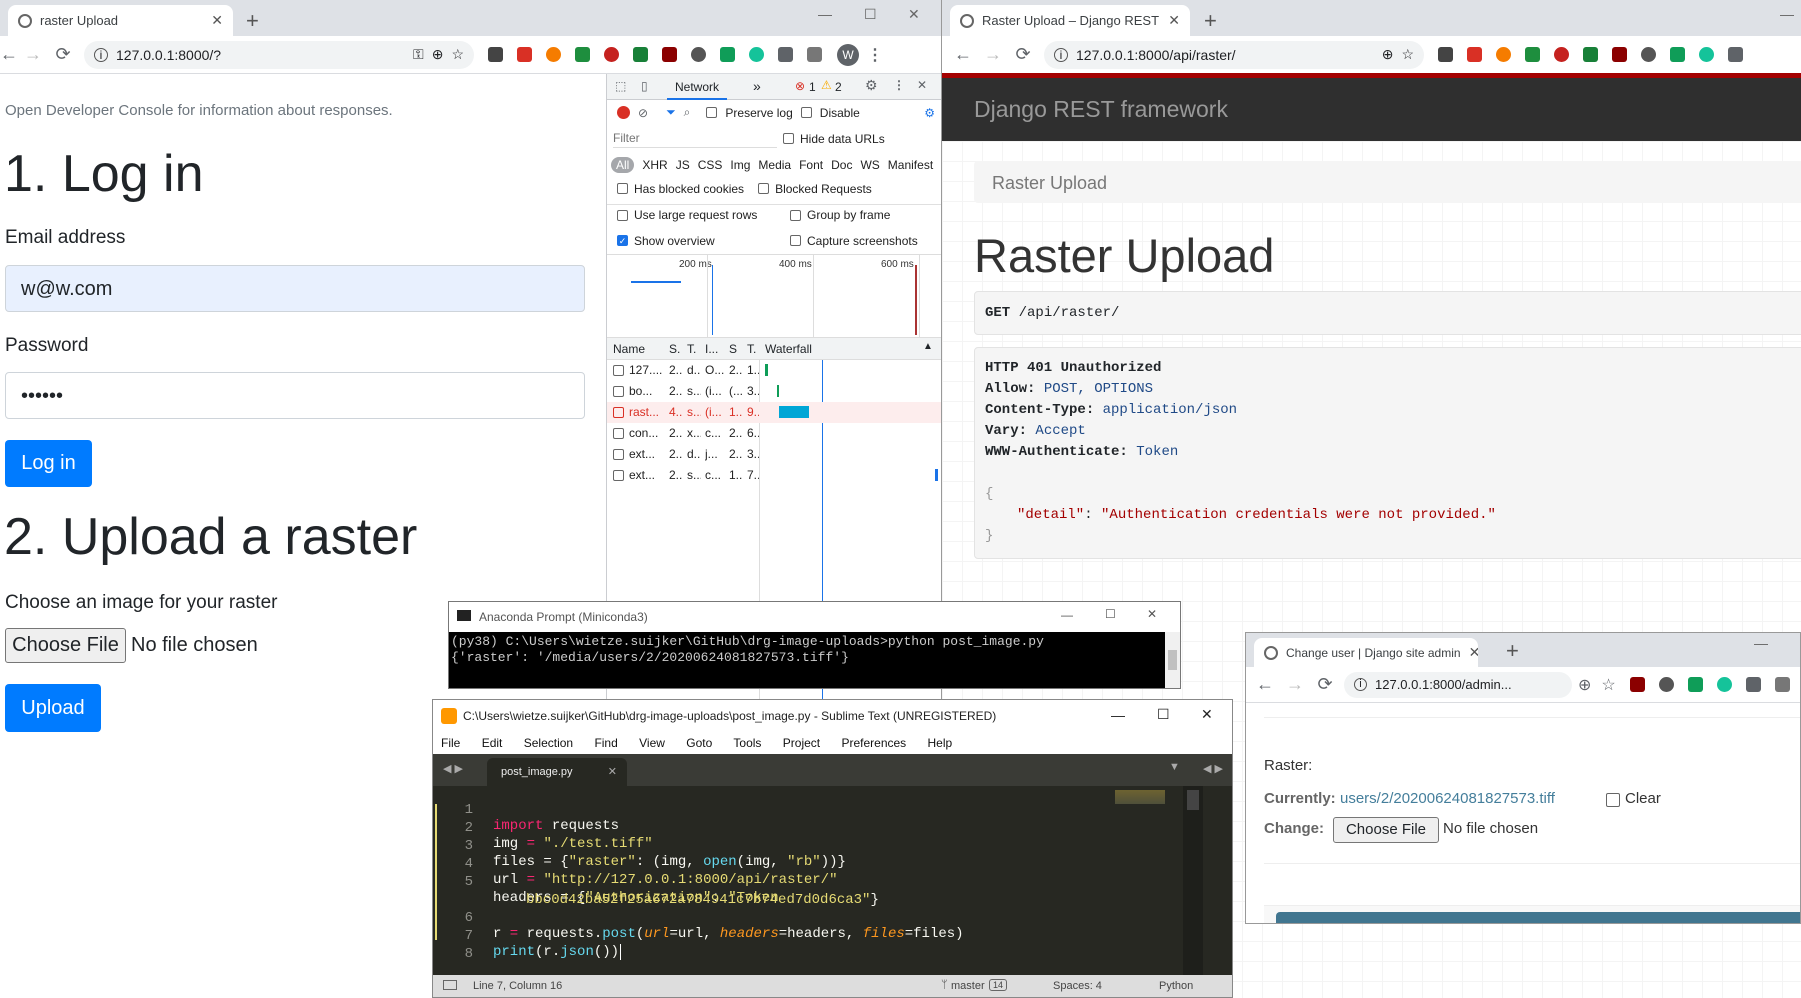 The width and height of the screenshot is (1801, 998). I want to click on menu-item: Project, so click(801, 743).